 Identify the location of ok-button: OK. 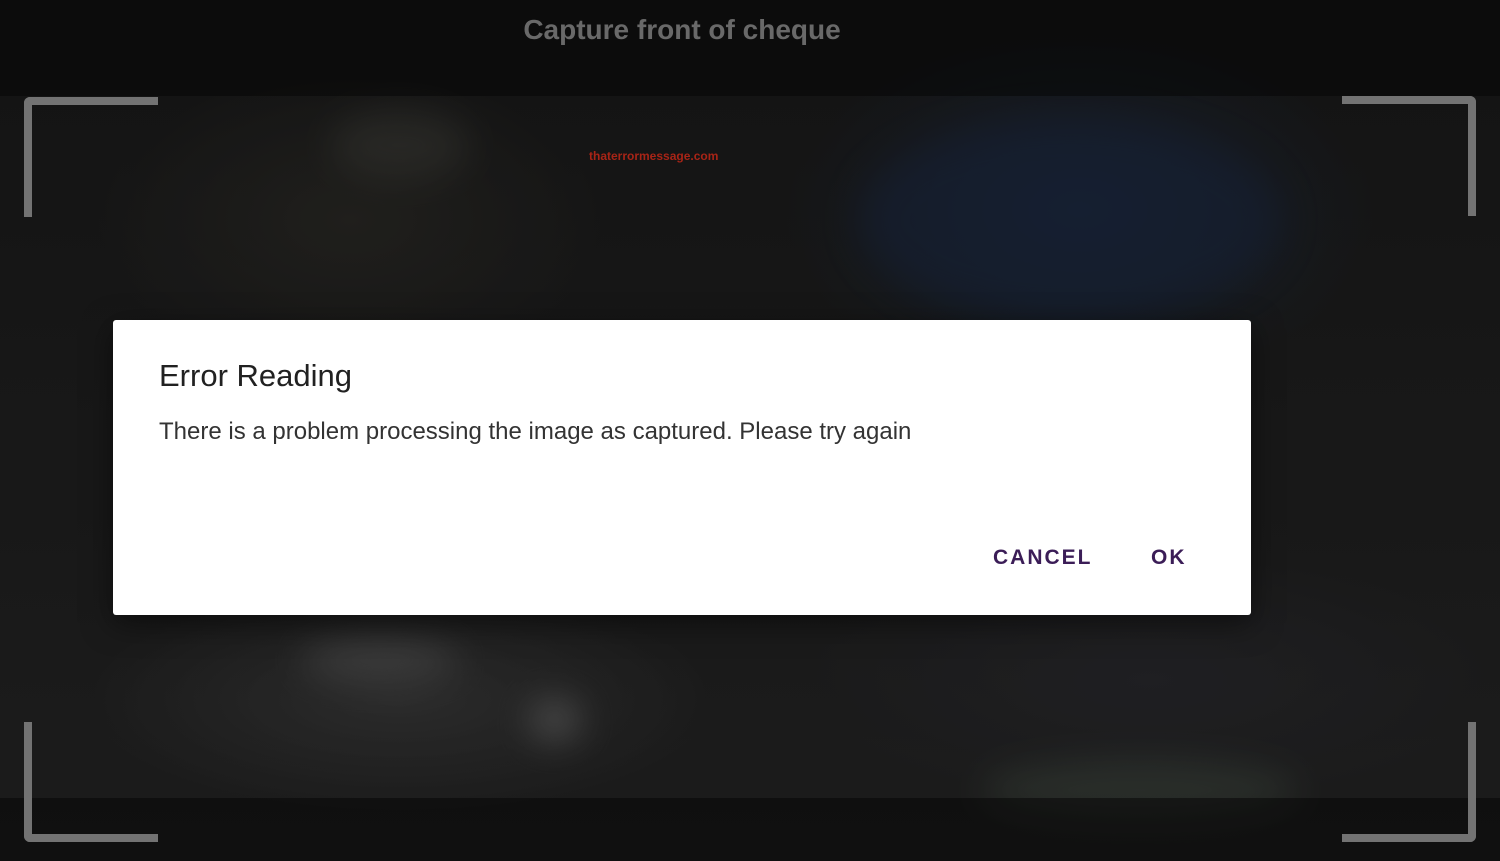
(1169, 558).